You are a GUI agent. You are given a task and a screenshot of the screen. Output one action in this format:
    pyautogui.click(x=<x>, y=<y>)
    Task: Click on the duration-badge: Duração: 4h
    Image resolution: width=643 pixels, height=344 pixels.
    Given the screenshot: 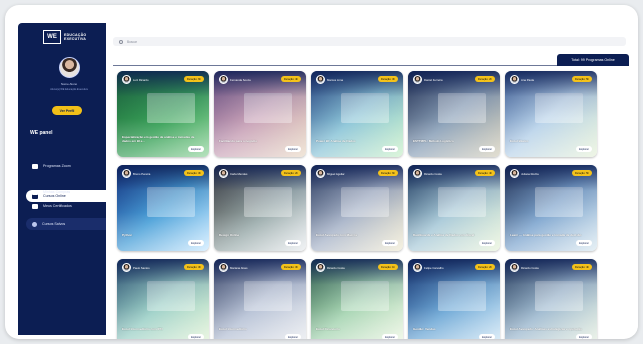 What is the action you would take?
    pyautogui.click(x=484, y=173)
    